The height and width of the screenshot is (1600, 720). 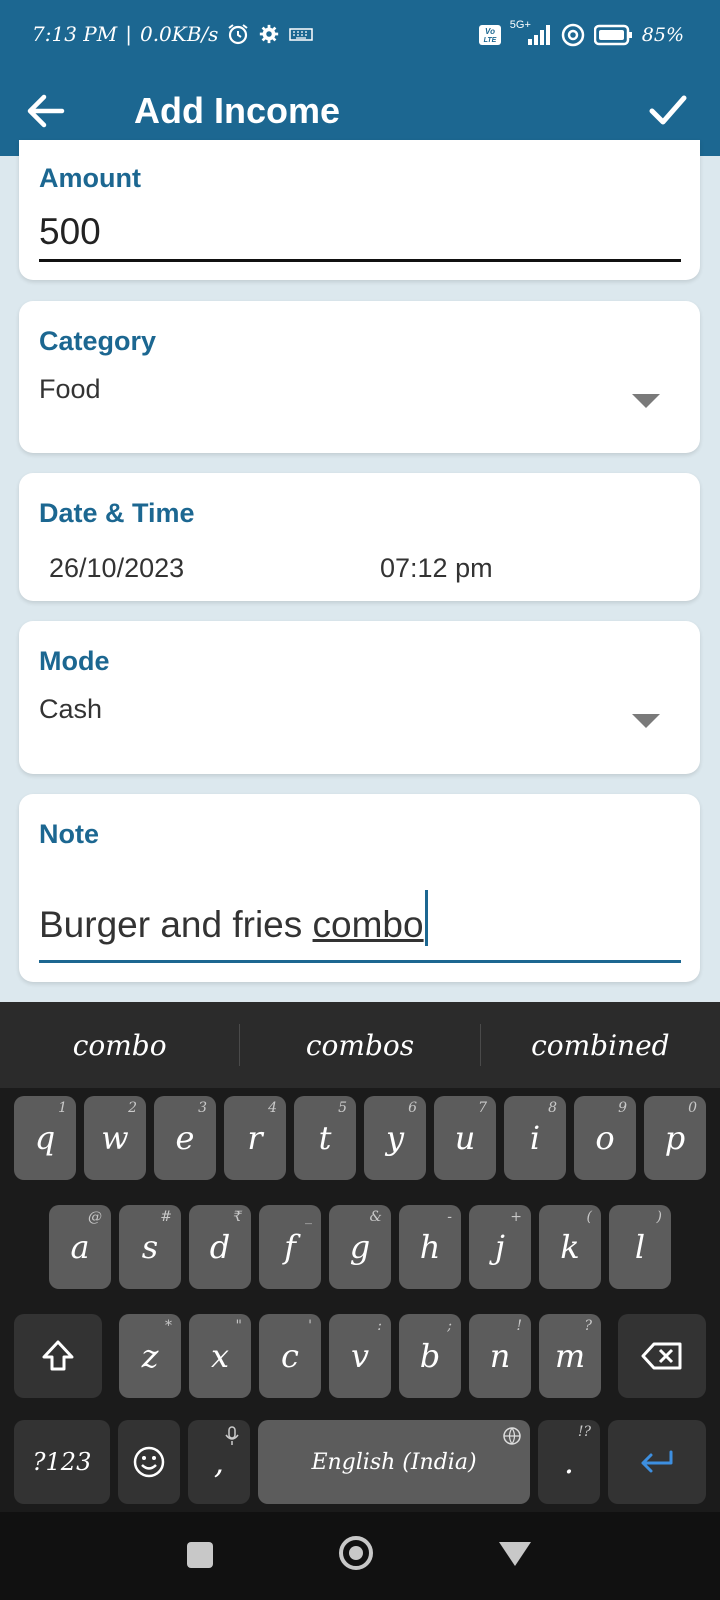 I want to click on key-h: -h, so click(x=430, y=1247).